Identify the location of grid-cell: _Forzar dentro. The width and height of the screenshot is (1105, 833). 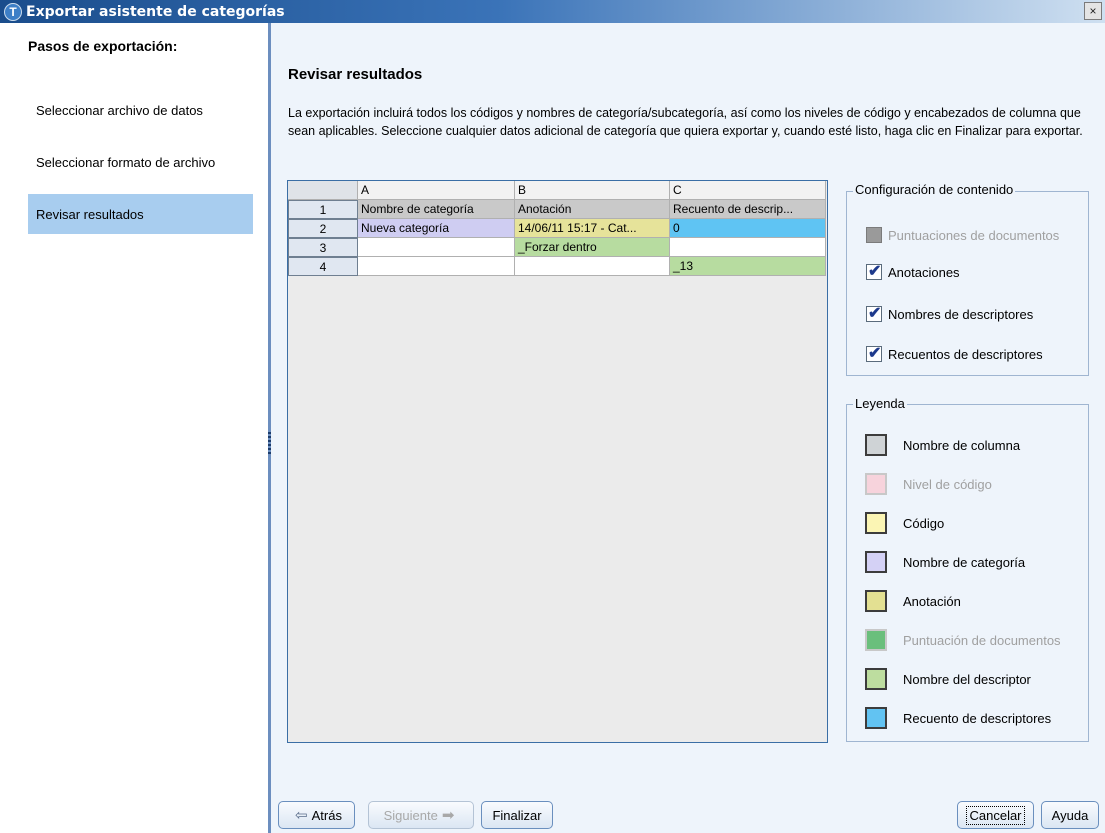
(592, 247).